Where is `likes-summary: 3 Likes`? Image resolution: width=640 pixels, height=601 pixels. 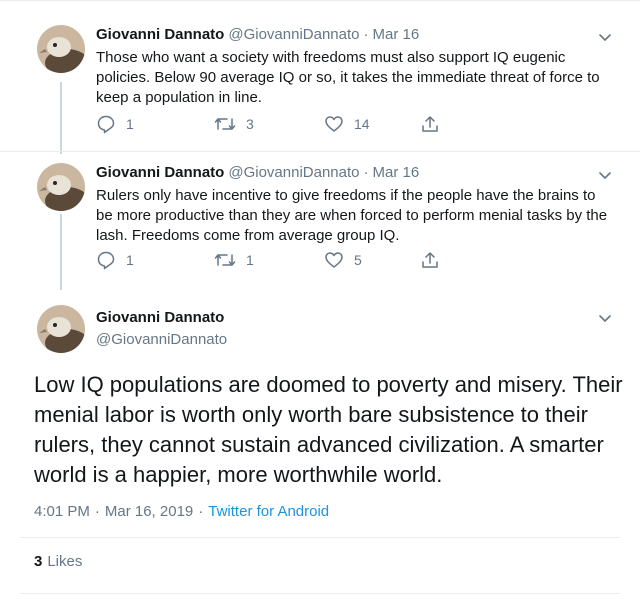
likes-summary: 3 Likes is located at coordinates (58, 561).